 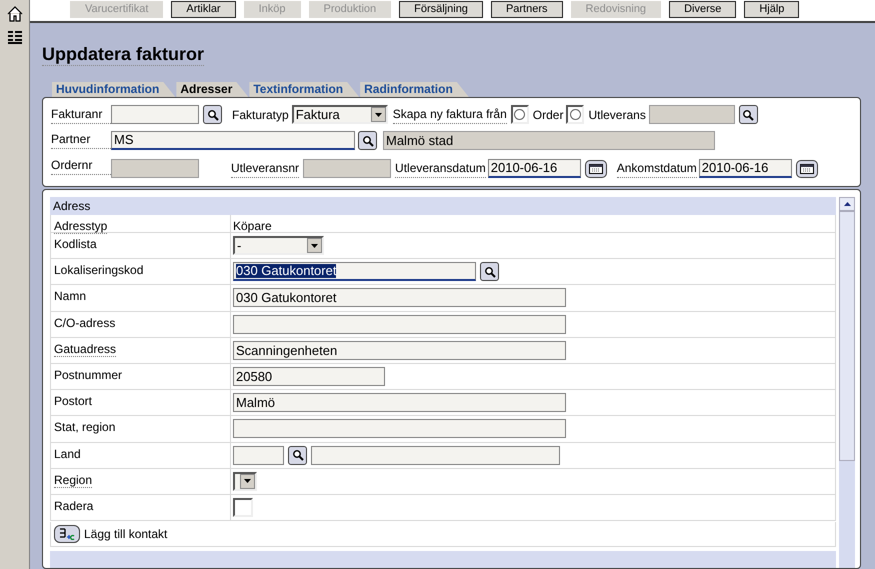 I want to click on field-label: Postort, so click(x=73, y=401).